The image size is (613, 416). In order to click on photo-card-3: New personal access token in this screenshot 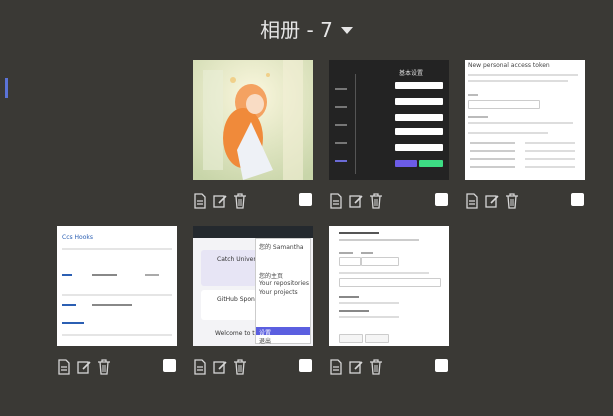, I will do `click(525, 140)`.